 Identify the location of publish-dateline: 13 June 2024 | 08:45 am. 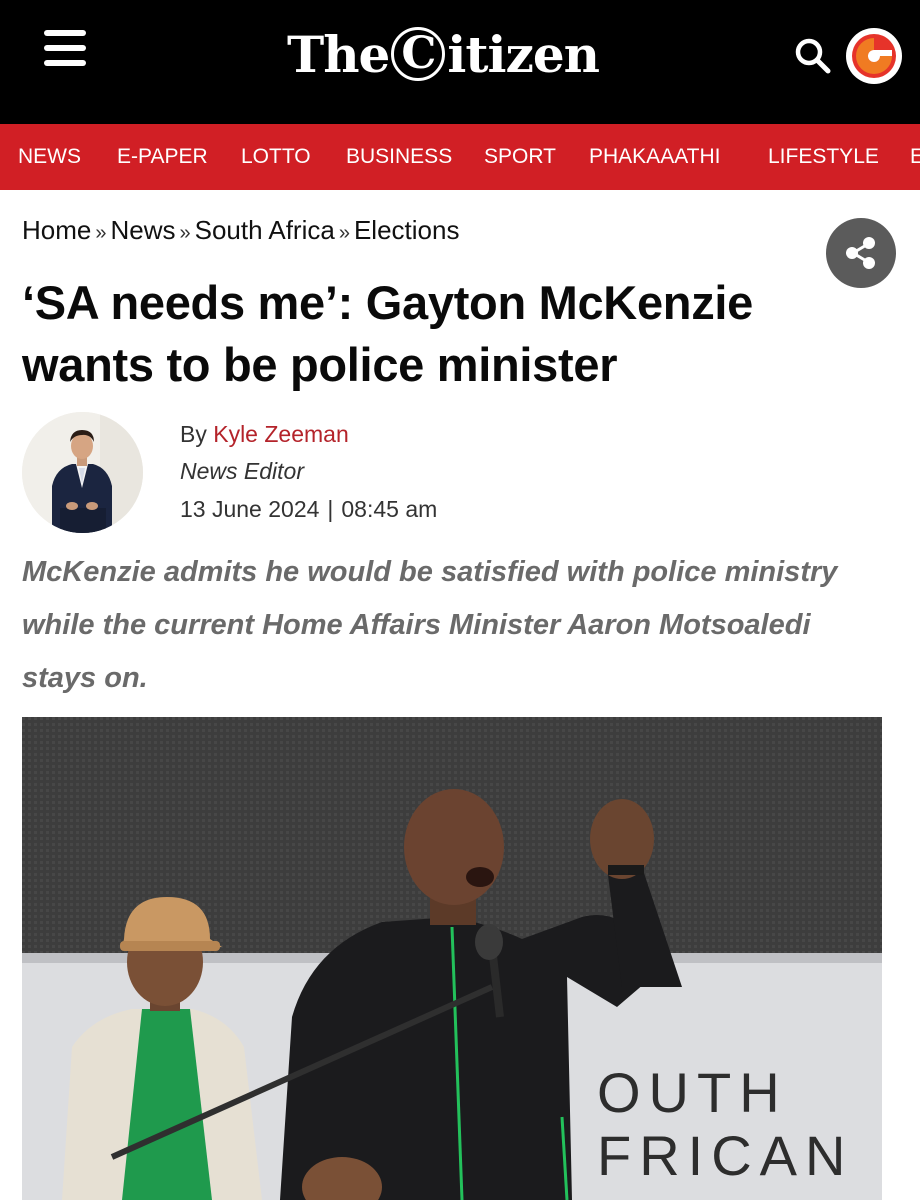
(308, 509).